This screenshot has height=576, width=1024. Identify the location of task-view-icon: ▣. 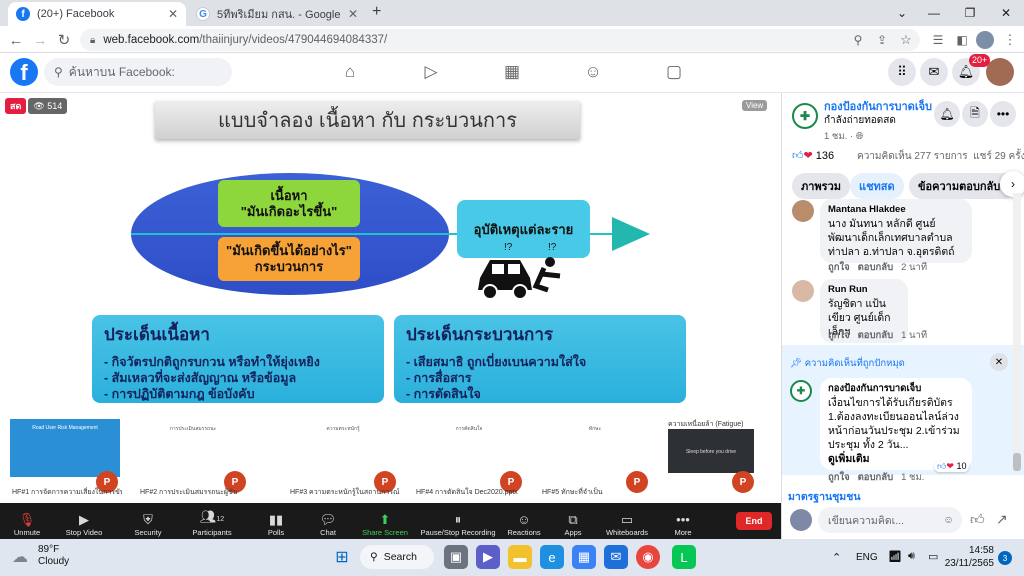
(456, 557).